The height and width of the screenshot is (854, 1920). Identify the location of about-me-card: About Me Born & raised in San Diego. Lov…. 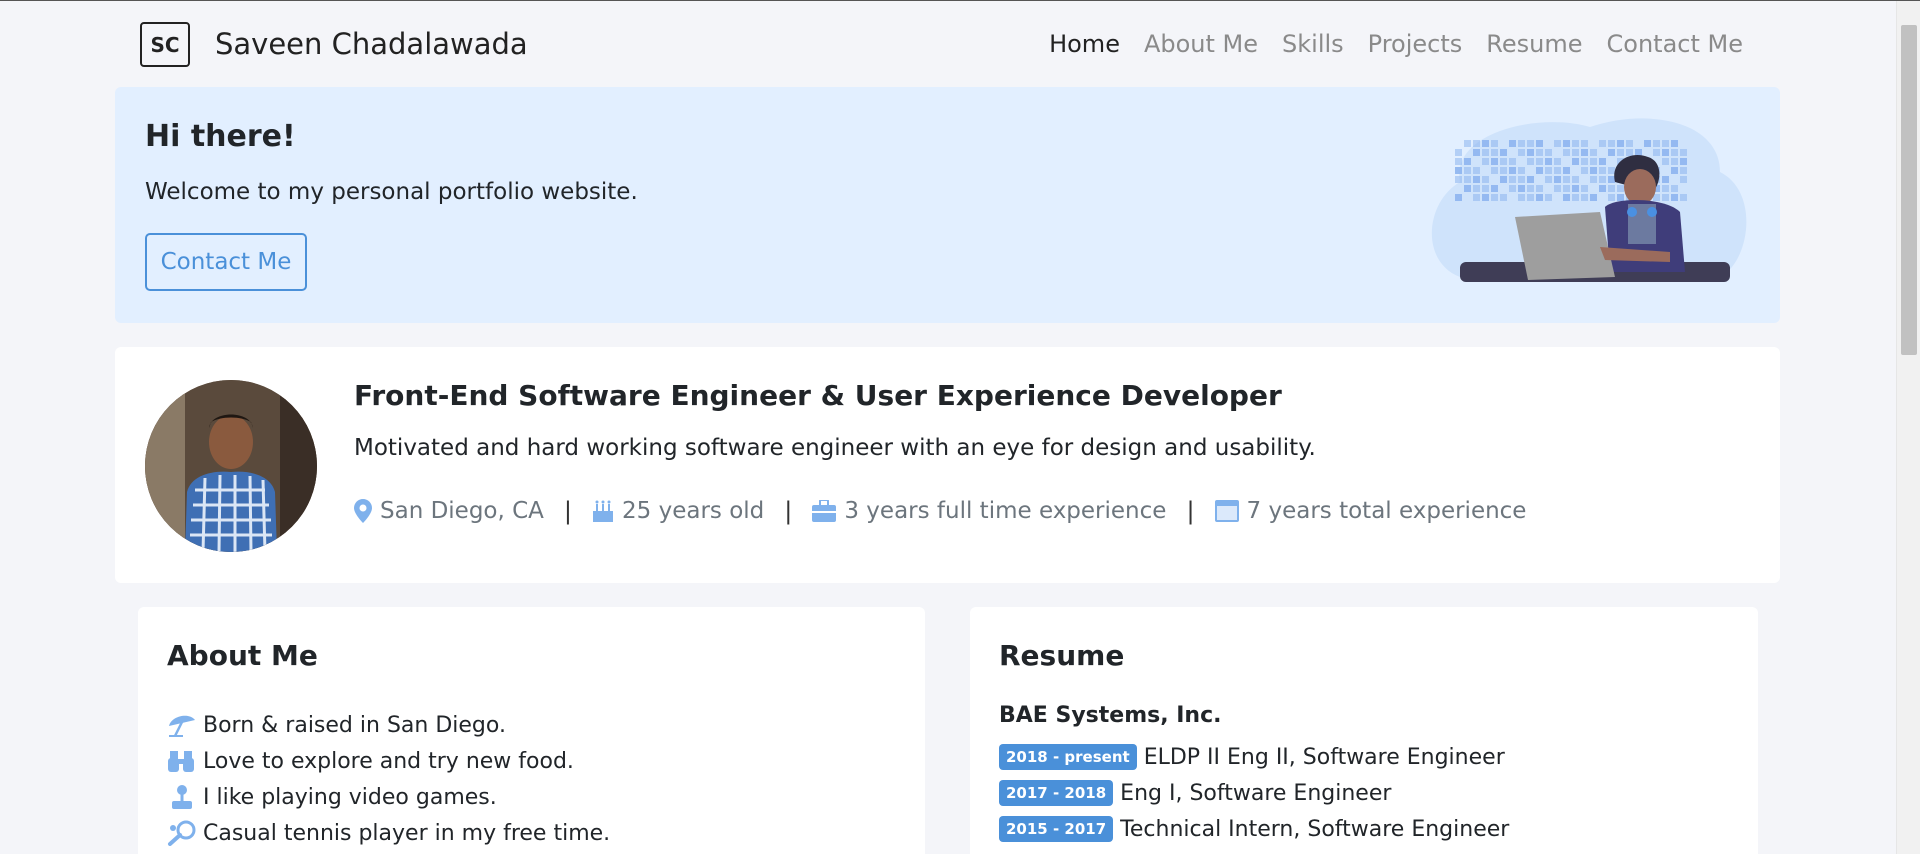
(531, 730).